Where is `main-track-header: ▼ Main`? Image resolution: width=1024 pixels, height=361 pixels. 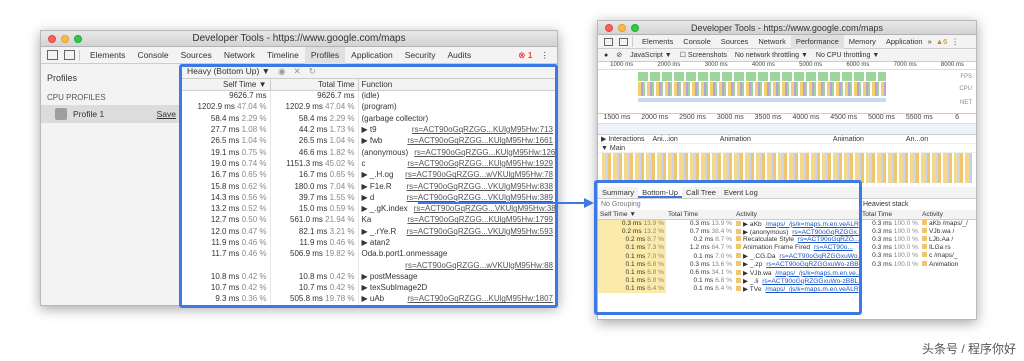
main-track-header: ▼ Main is located at coordinates (787, 148).